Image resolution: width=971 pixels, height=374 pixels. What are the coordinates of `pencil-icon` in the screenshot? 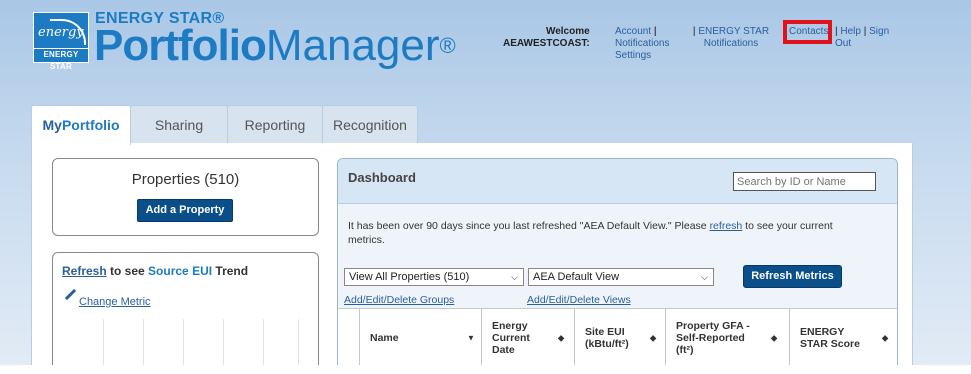 It's located at (70, 294).